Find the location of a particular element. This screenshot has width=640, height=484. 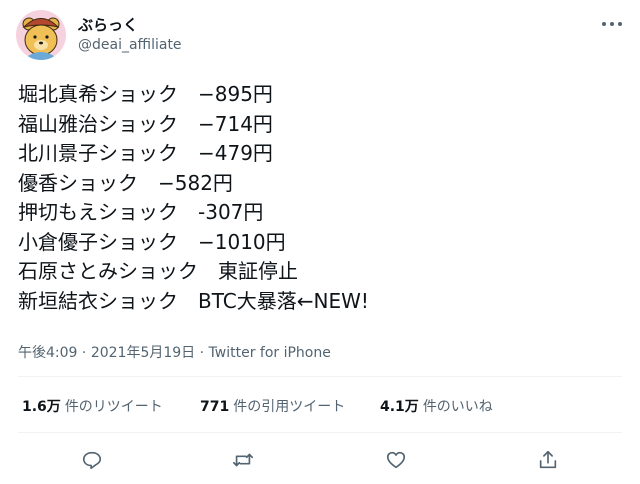

tweet-metadata: 午後4:09 · 2021年5月19日 · Twitter for iPhone is located at coordinates (174, 352).